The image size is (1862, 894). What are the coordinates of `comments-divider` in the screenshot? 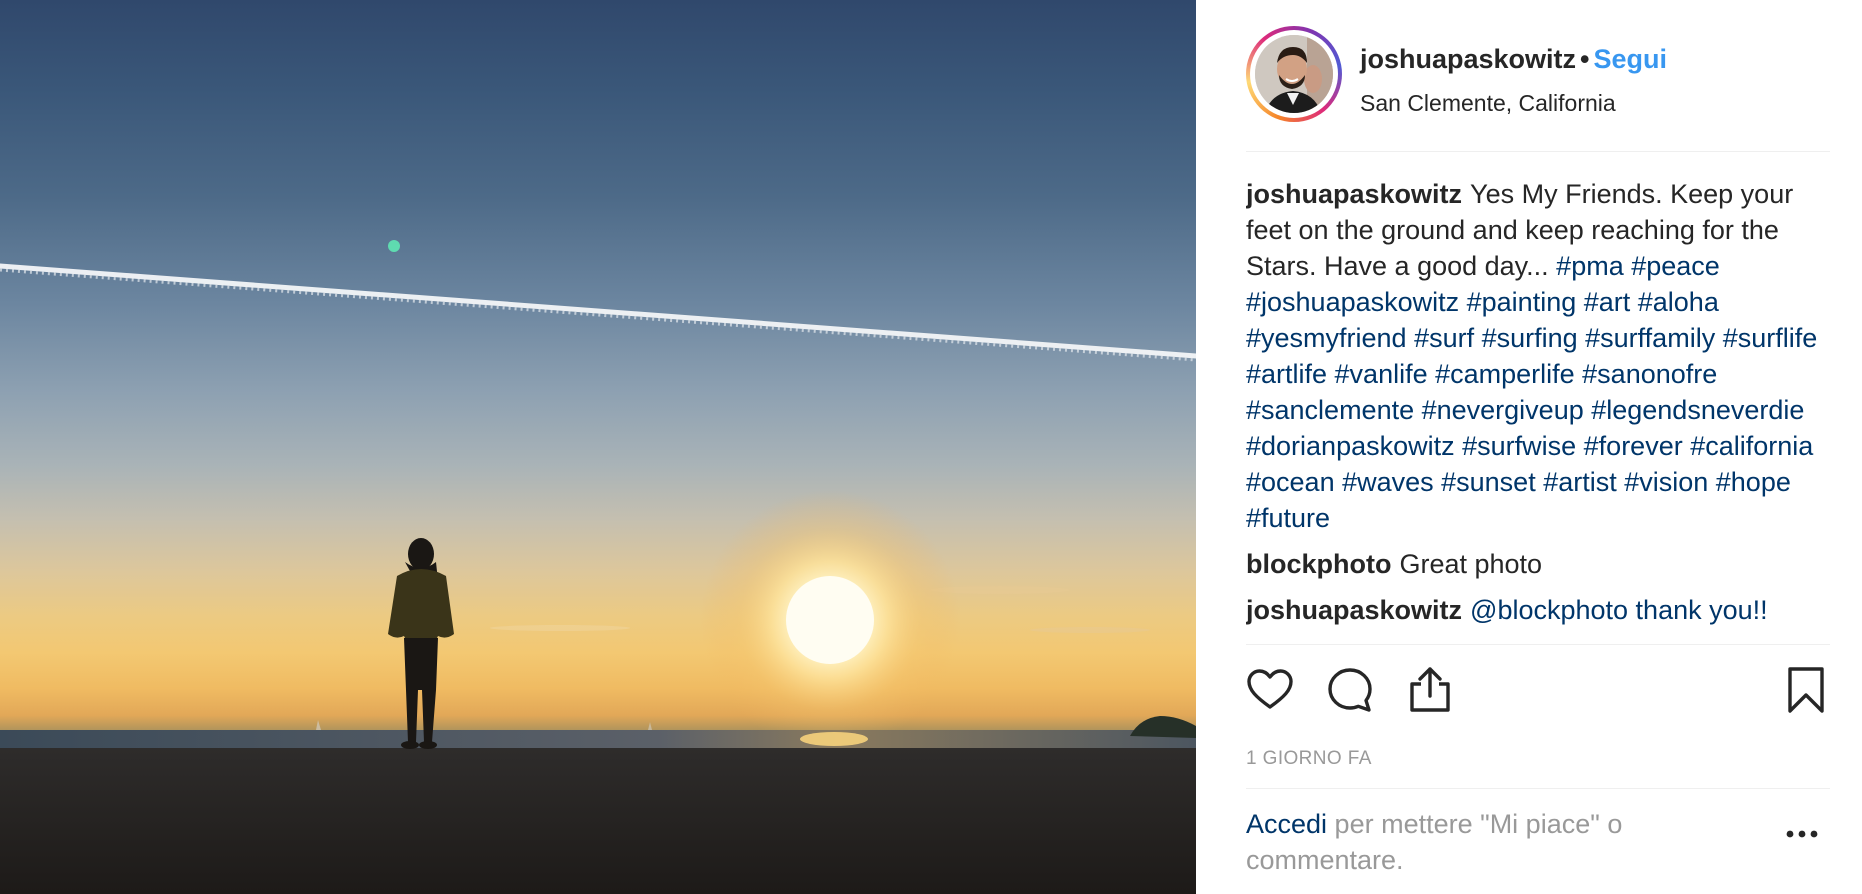 It's located at (1538, 644).